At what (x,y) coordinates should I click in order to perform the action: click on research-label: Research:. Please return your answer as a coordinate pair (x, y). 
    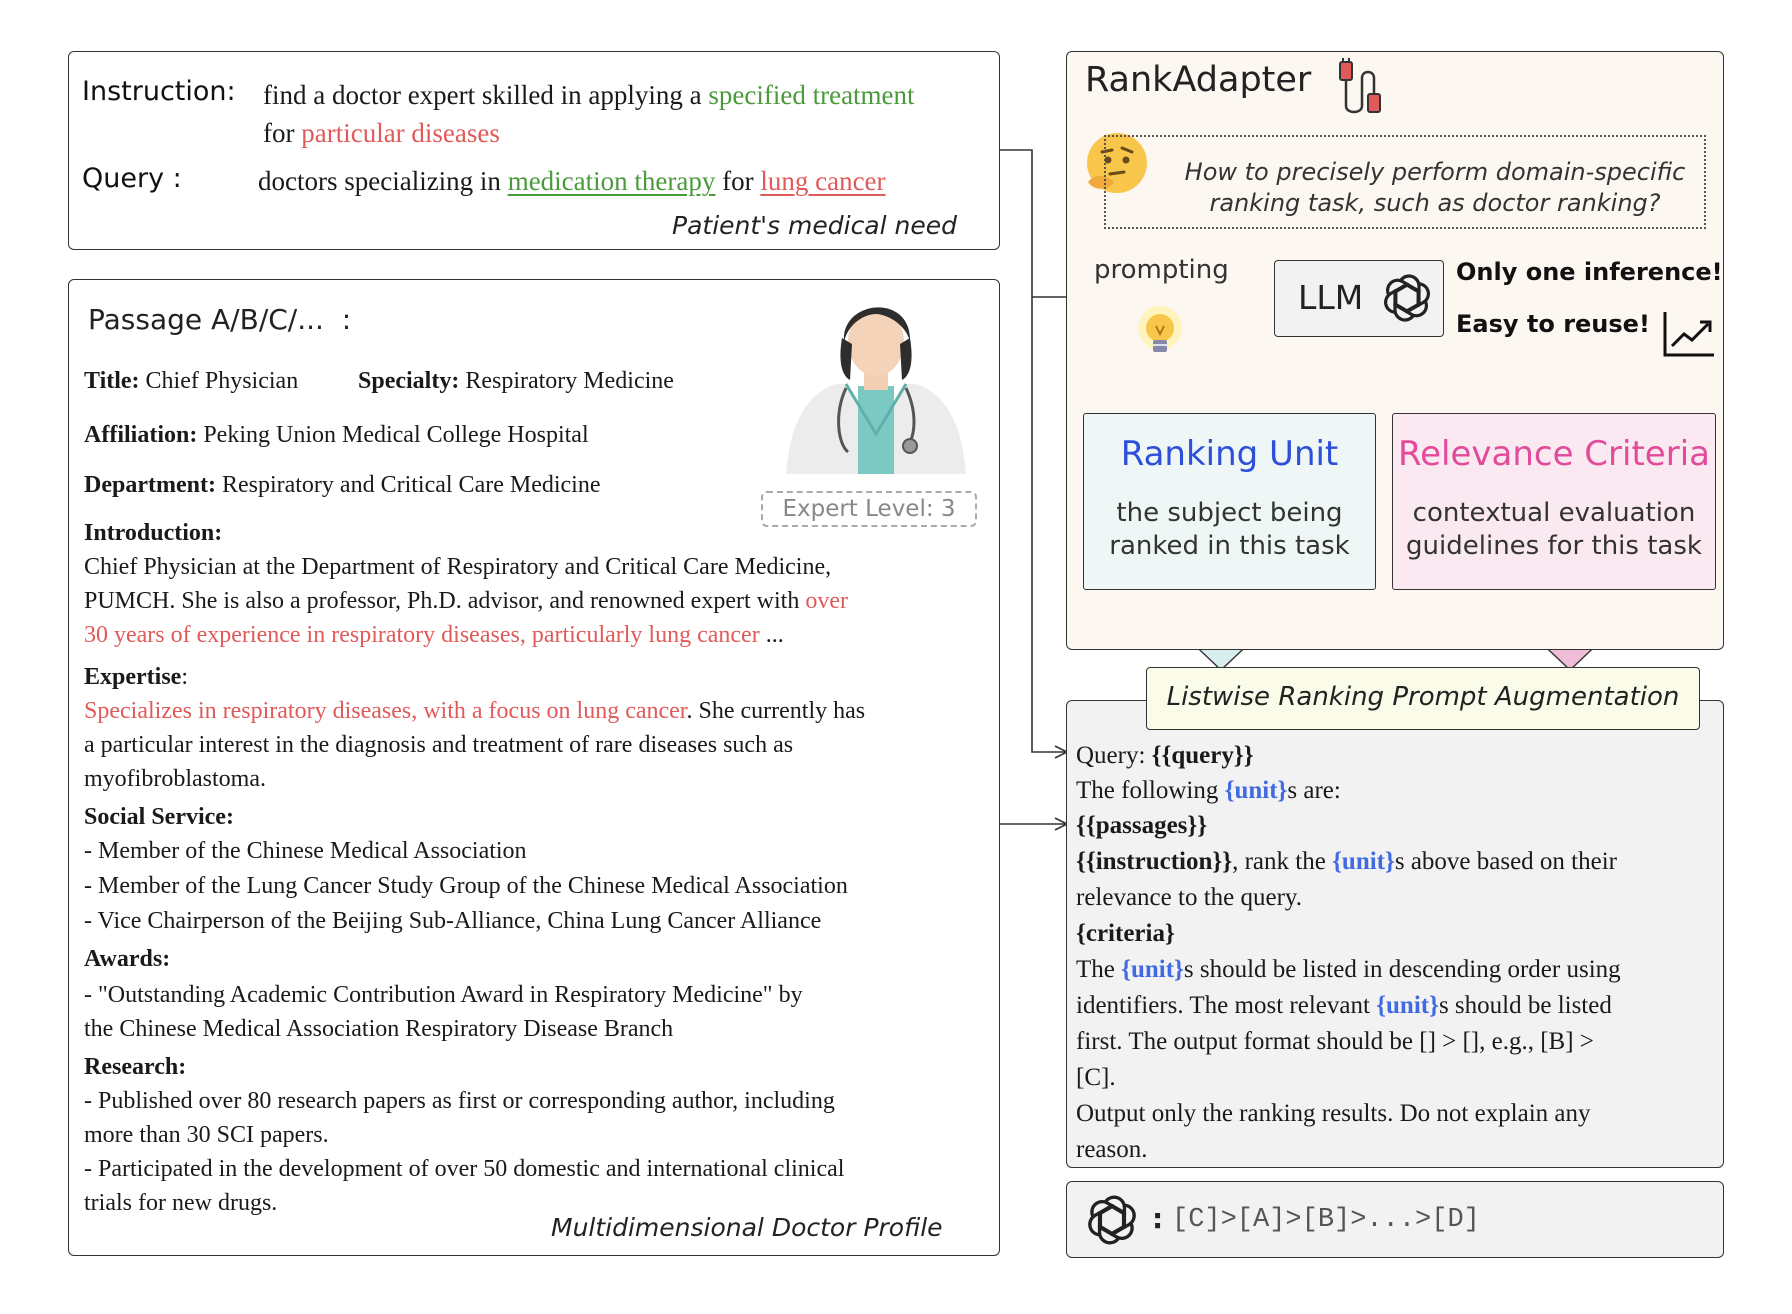
    Looking at the image, I should click on (135, 1067).